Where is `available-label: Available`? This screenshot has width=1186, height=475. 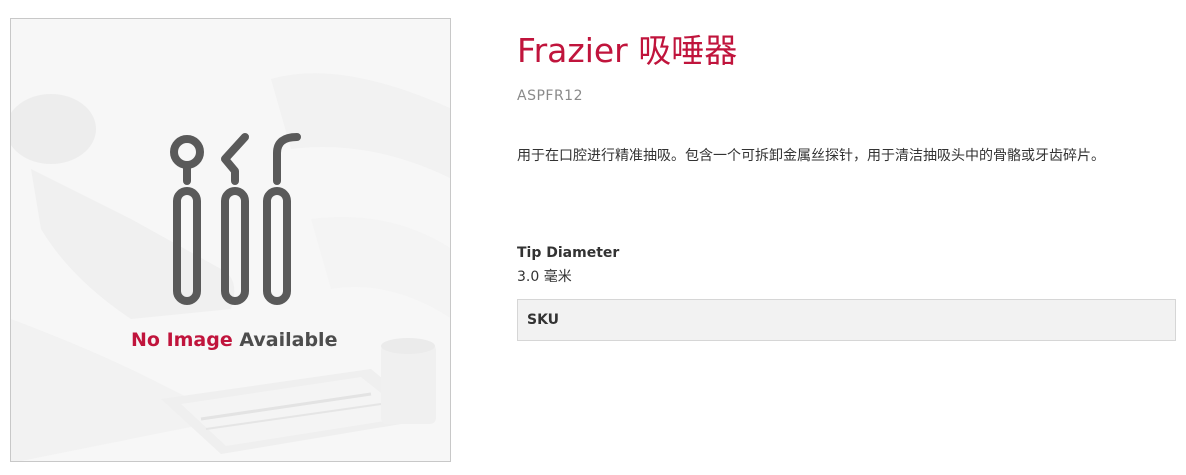
available-label: Available is located at coordinates (288, 340).